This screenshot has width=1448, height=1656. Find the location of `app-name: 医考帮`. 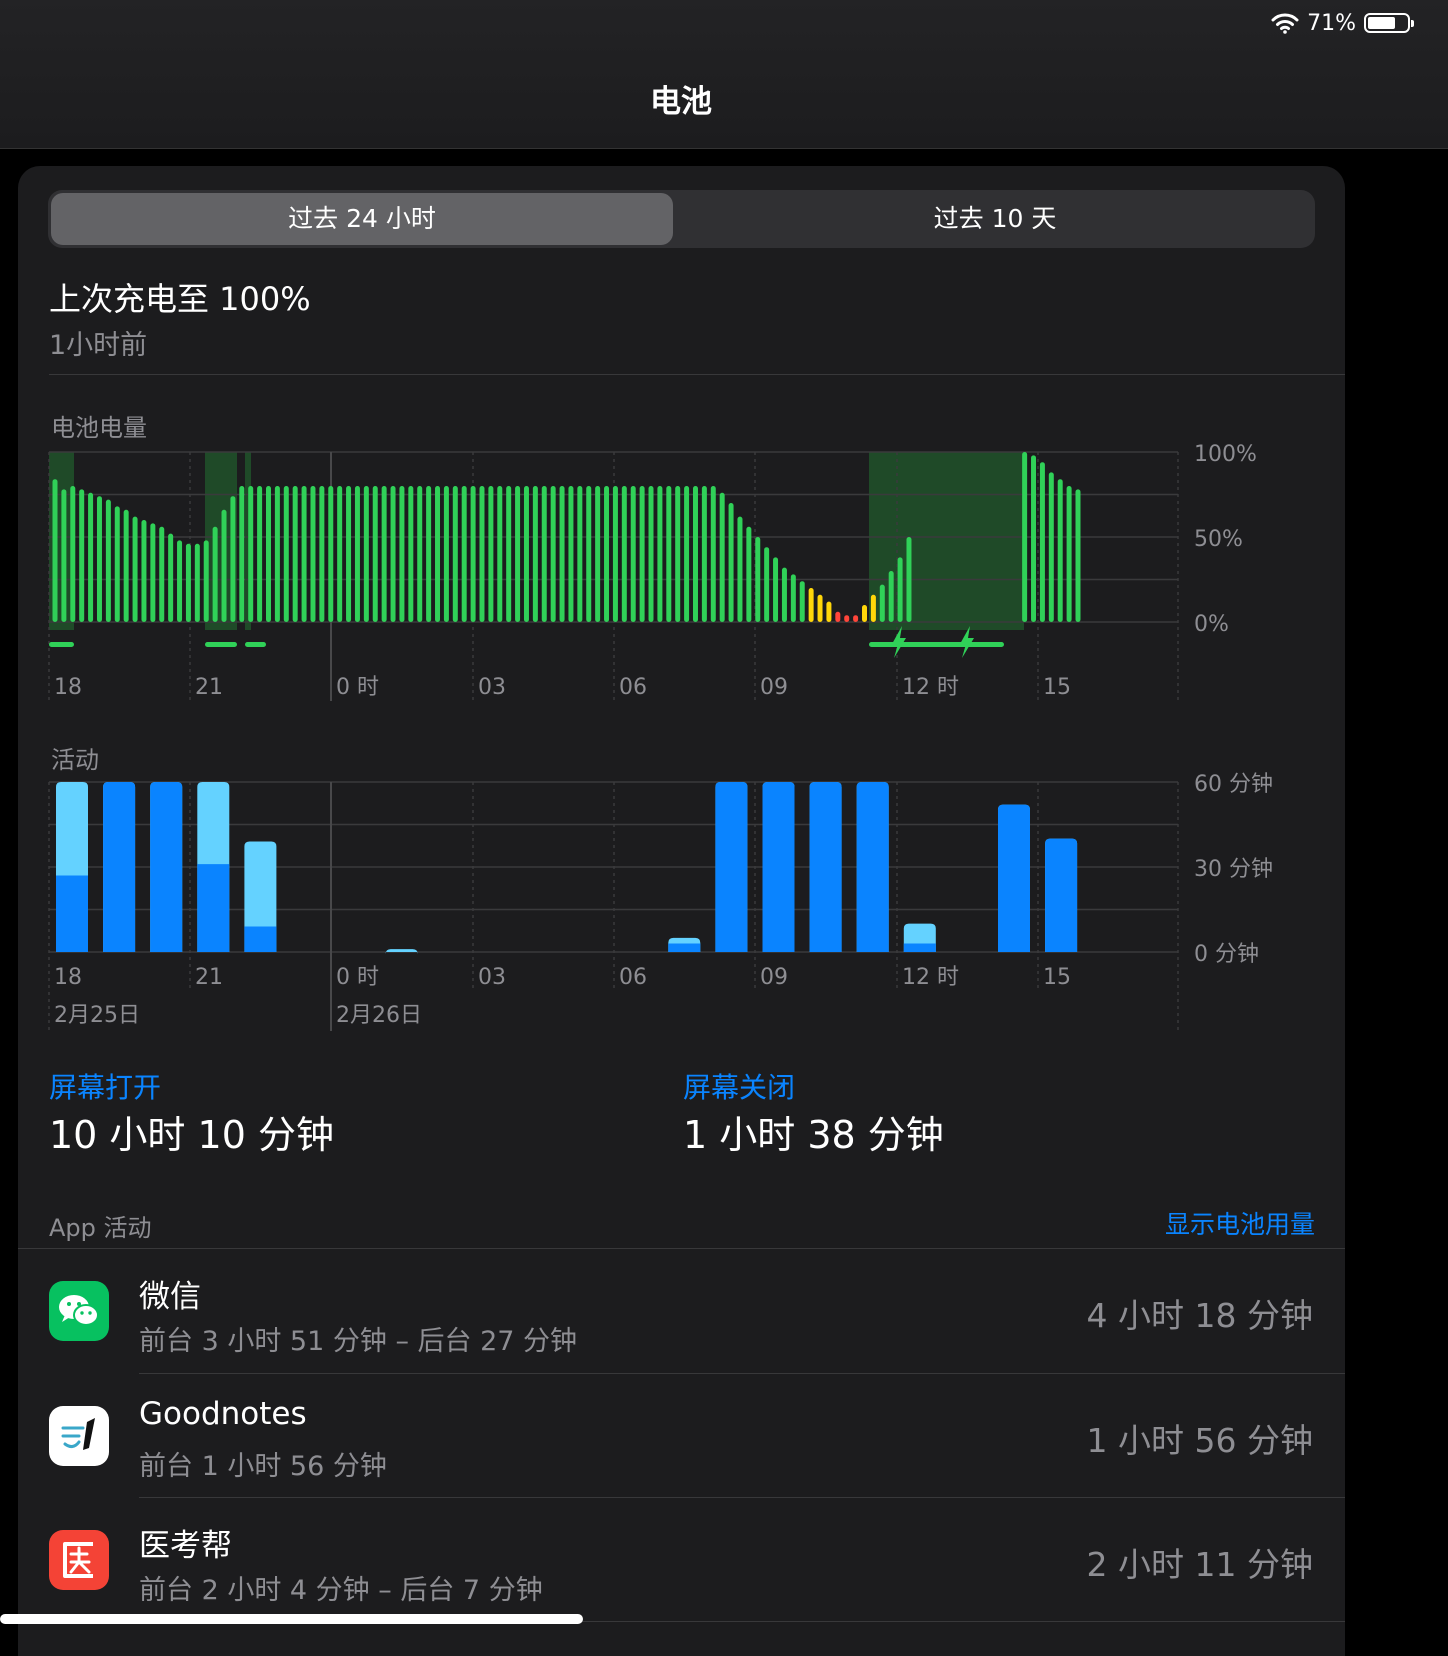

app-name: 医考帮 is located at coordinates (185, 1546).